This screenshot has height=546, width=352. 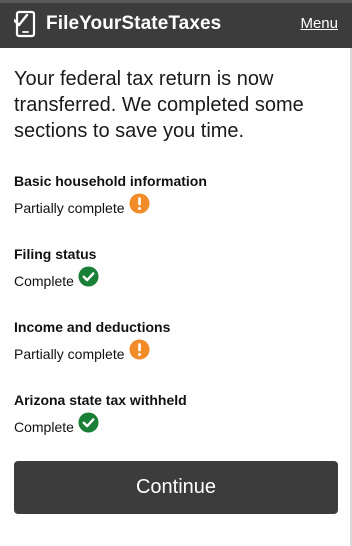 I want to click on menu-link: Menu, so click(x=319, y=24).